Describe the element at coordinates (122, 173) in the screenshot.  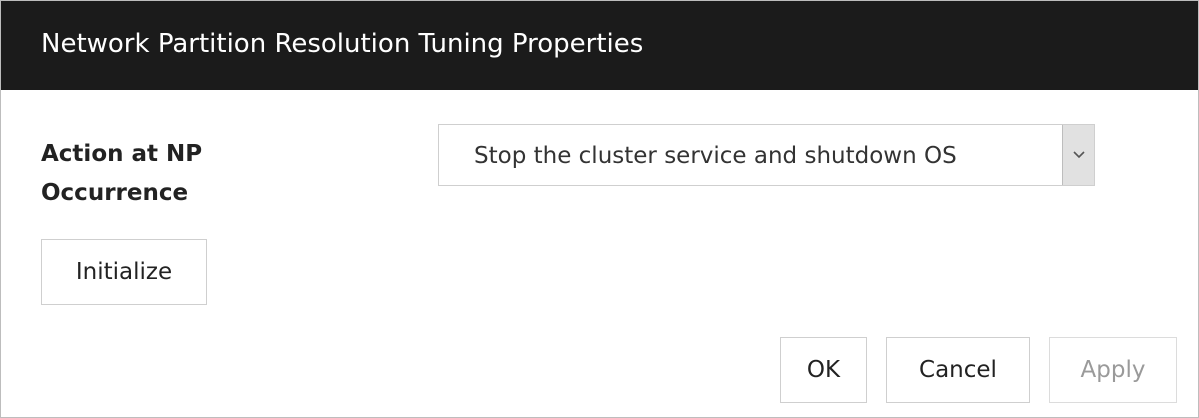
I see `action-at-np-label: Action at NP Occurrence` at that location.